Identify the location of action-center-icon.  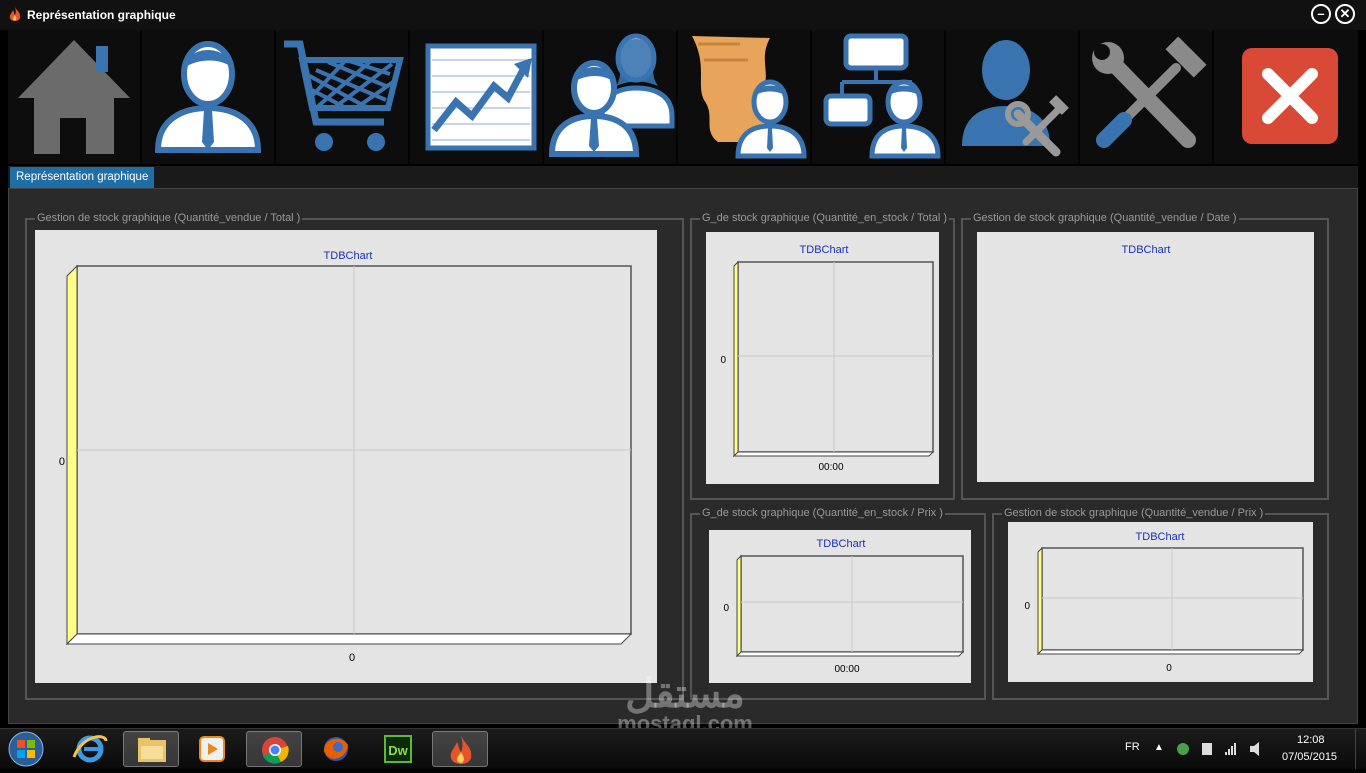
(1207, 749).